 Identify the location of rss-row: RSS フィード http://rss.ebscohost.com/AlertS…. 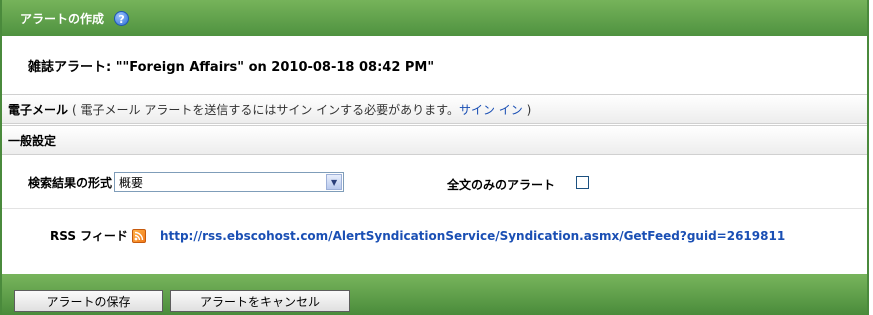
(393, 235).